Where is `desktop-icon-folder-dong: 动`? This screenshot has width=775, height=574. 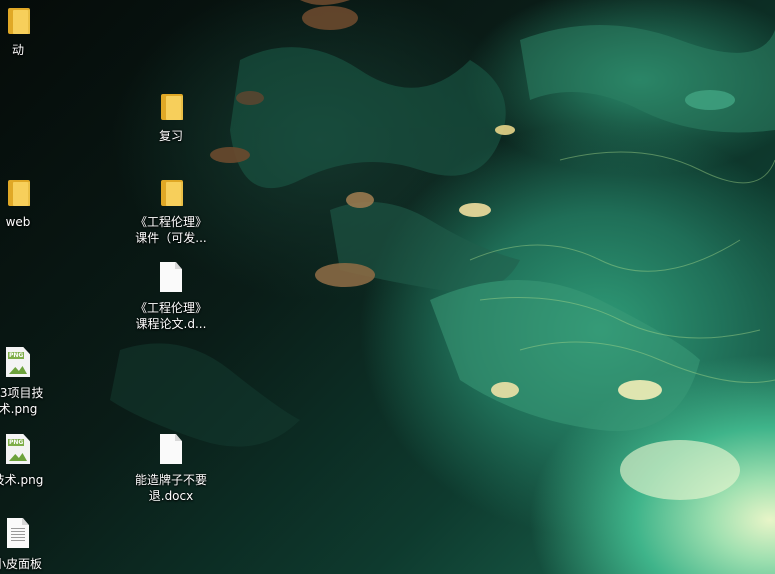
desktop-icon-folder-dong: 动 is located at coordinates (29, 31).